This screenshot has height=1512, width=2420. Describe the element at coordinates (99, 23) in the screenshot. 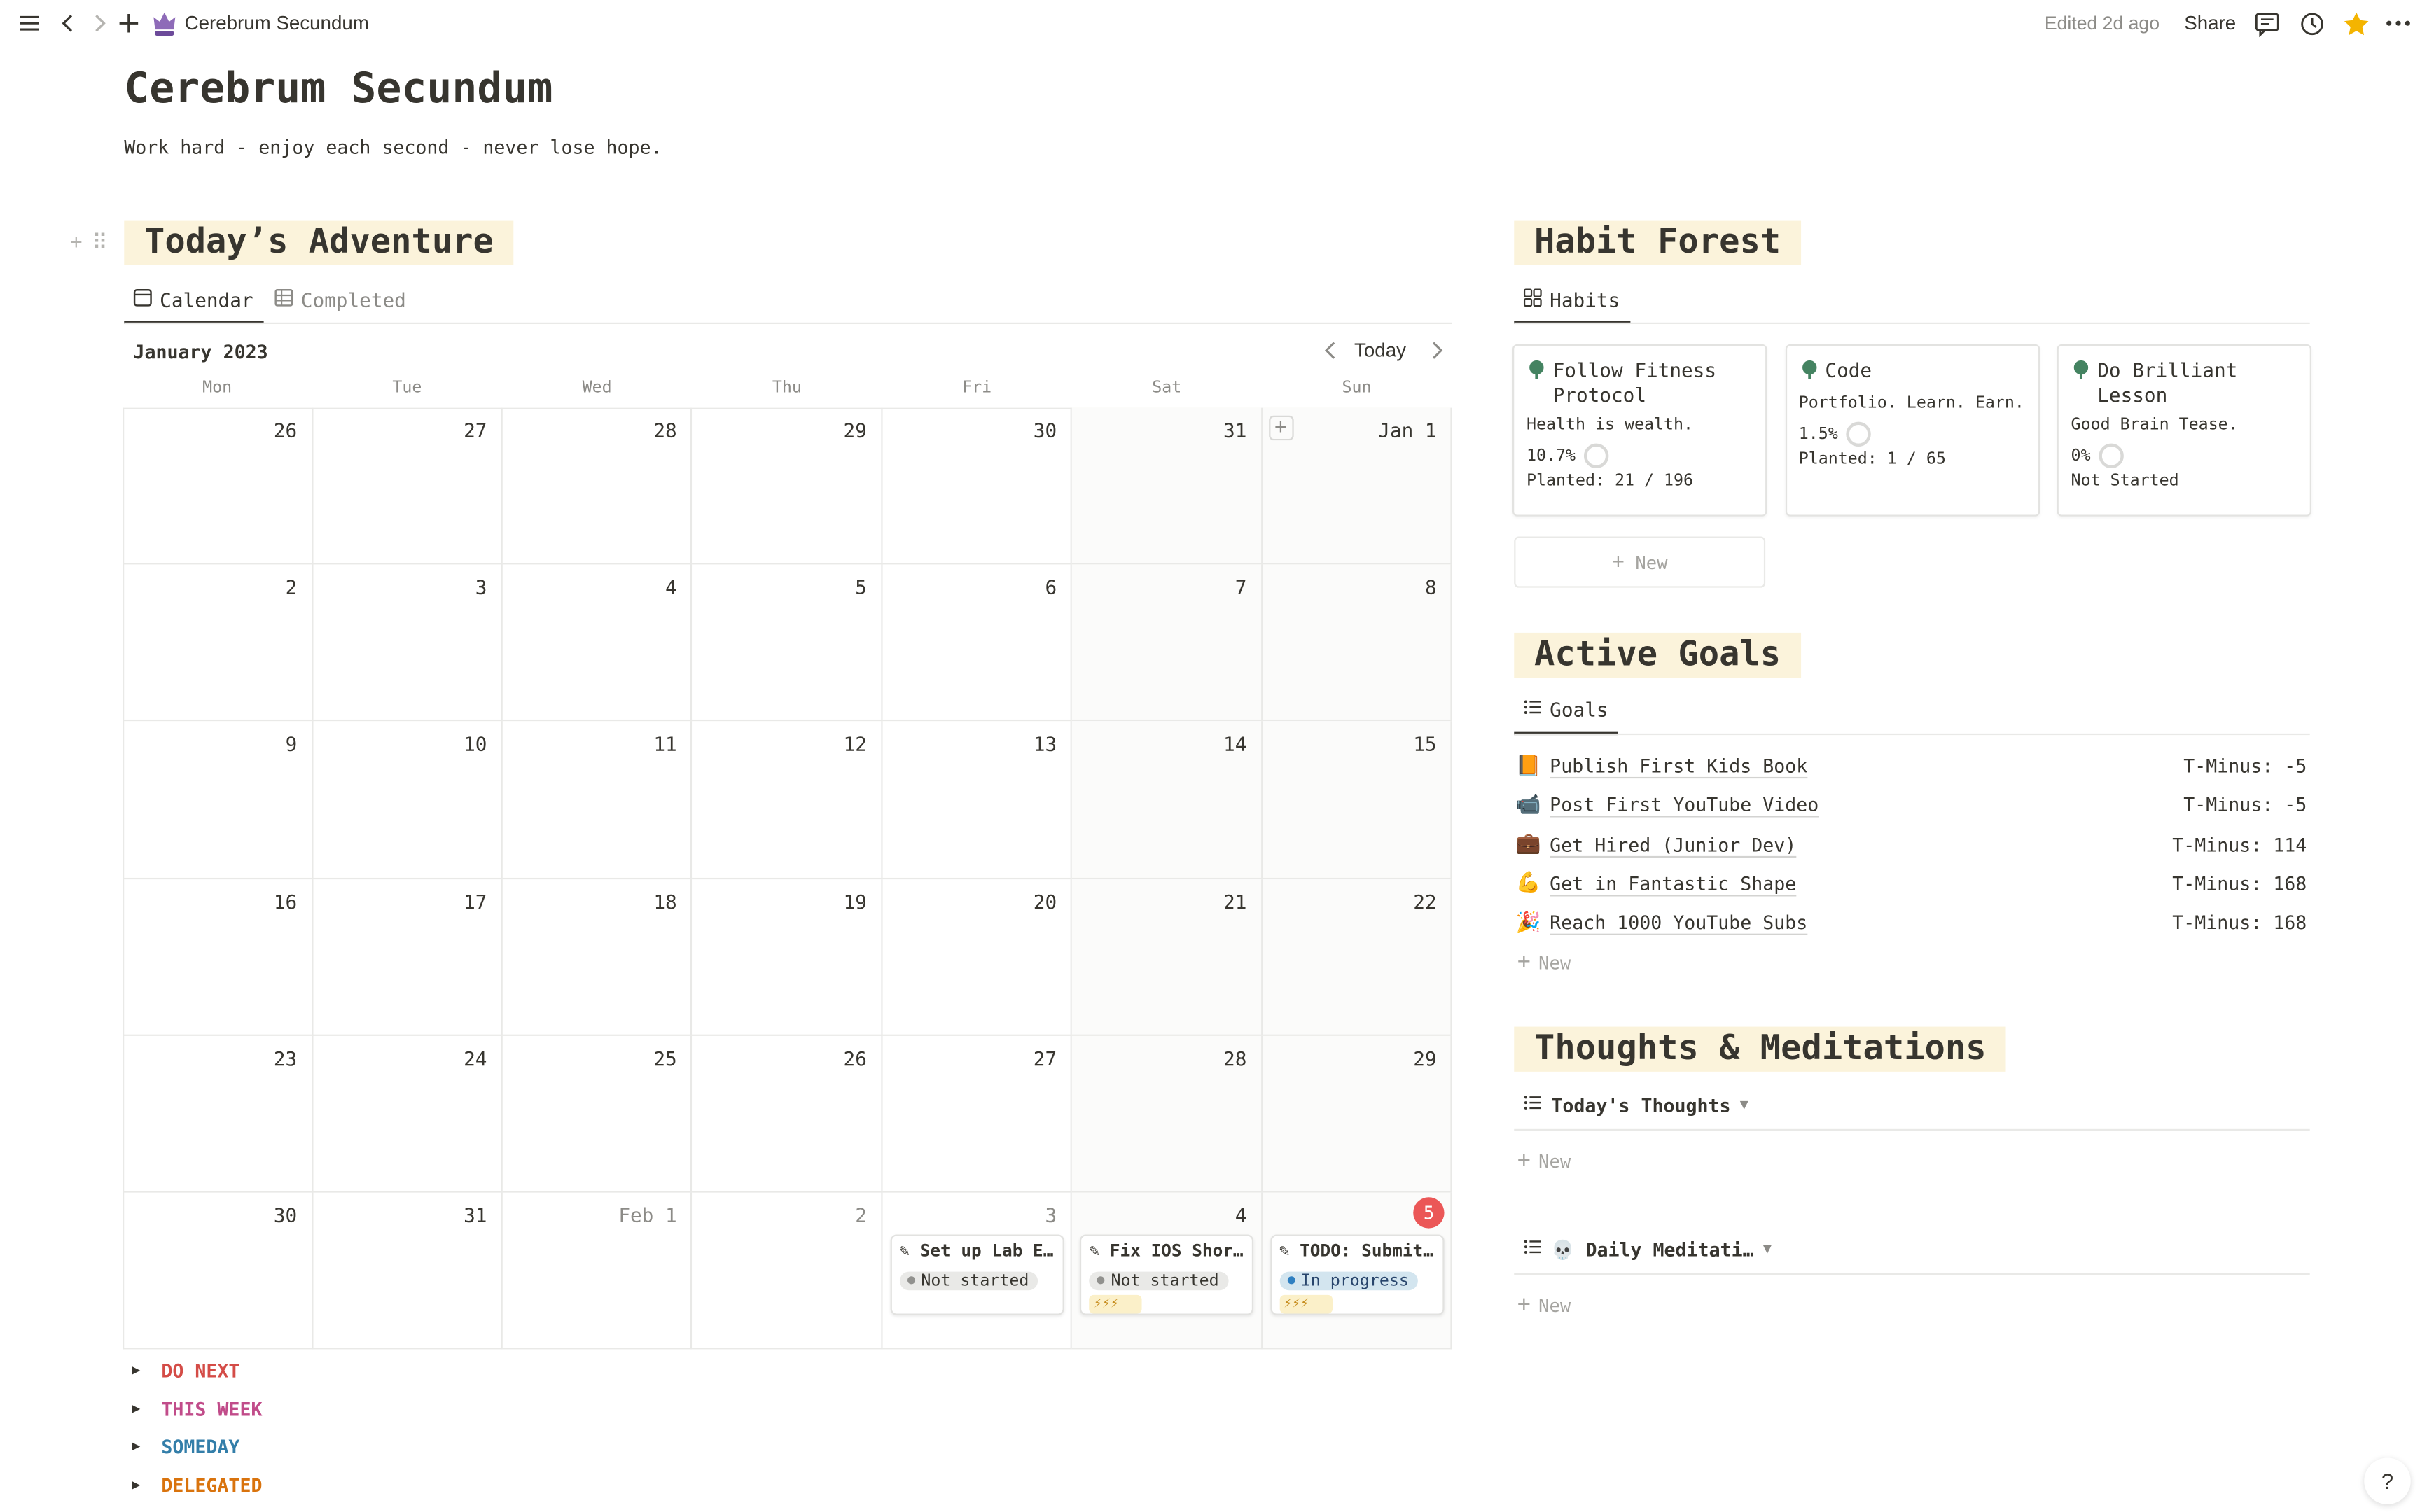

I see `forward-arrow-icon` at that location.